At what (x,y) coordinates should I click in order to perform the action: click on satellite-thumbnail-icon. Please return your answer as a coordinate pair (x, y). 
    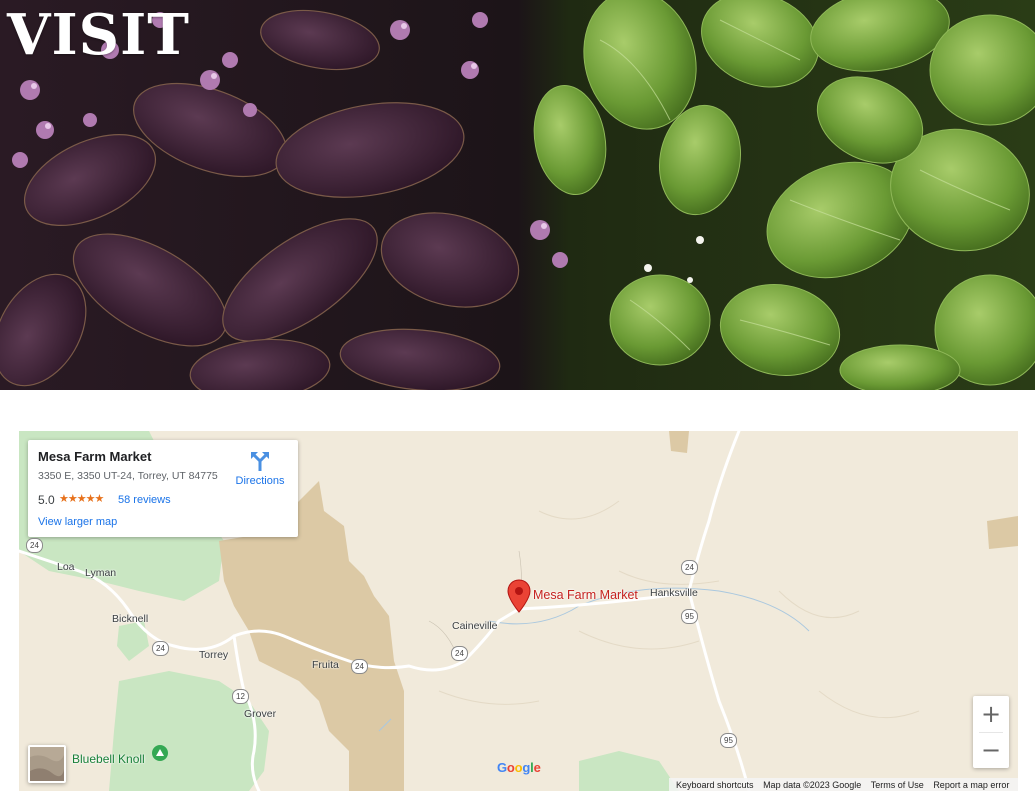
    Looking at the image, I should click on (47, 764).